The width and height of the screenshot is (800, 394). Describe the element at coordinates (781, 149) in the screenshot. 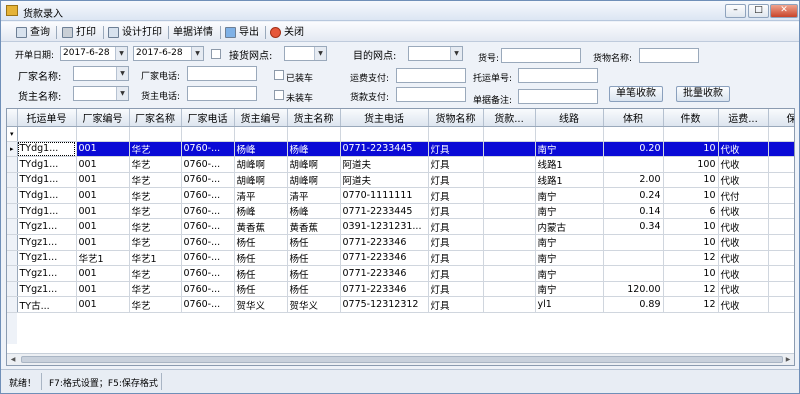

I see `table-cell: 18` at that location.